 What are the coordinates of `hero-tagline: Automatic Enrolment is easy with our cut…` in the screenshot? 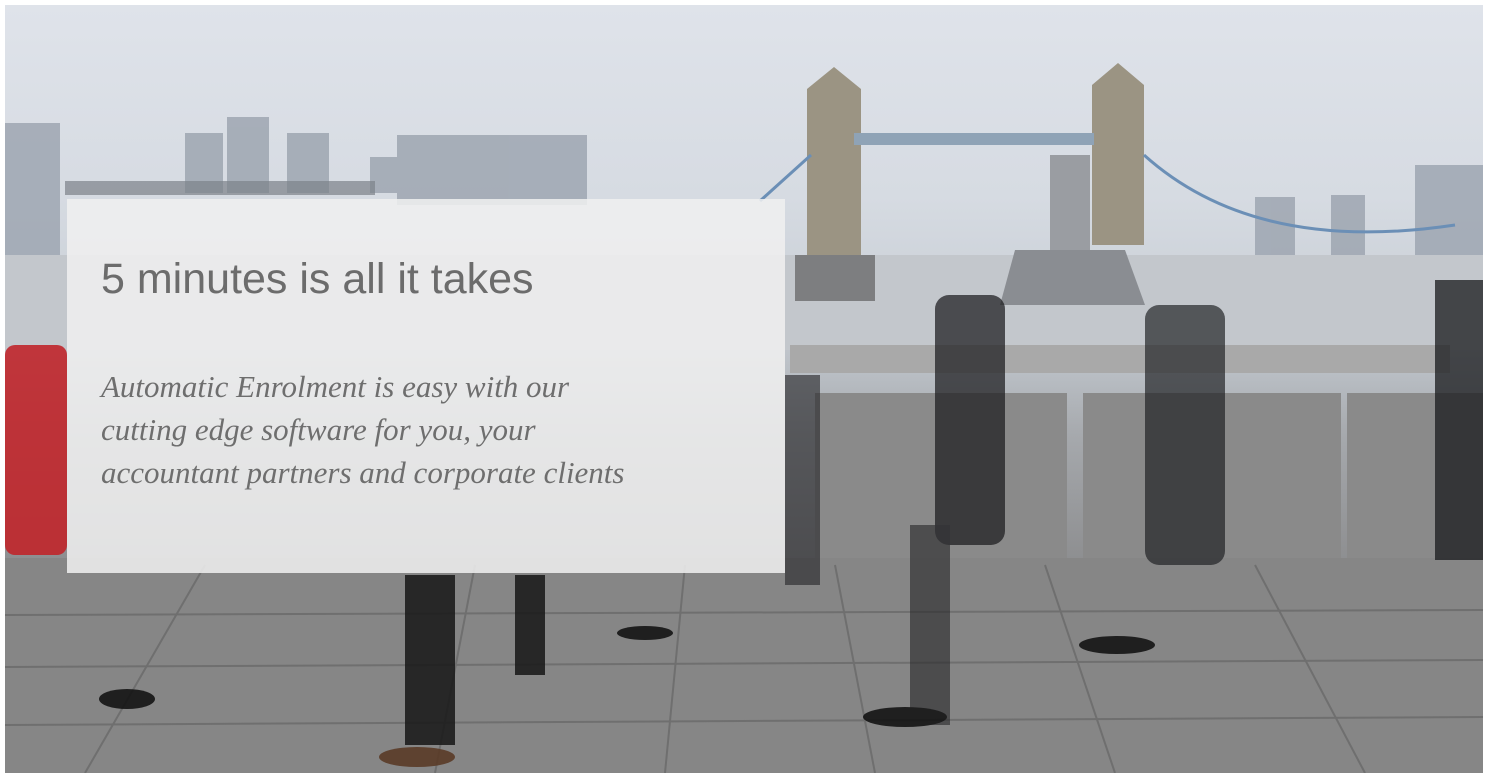 It's located at (421, 429).